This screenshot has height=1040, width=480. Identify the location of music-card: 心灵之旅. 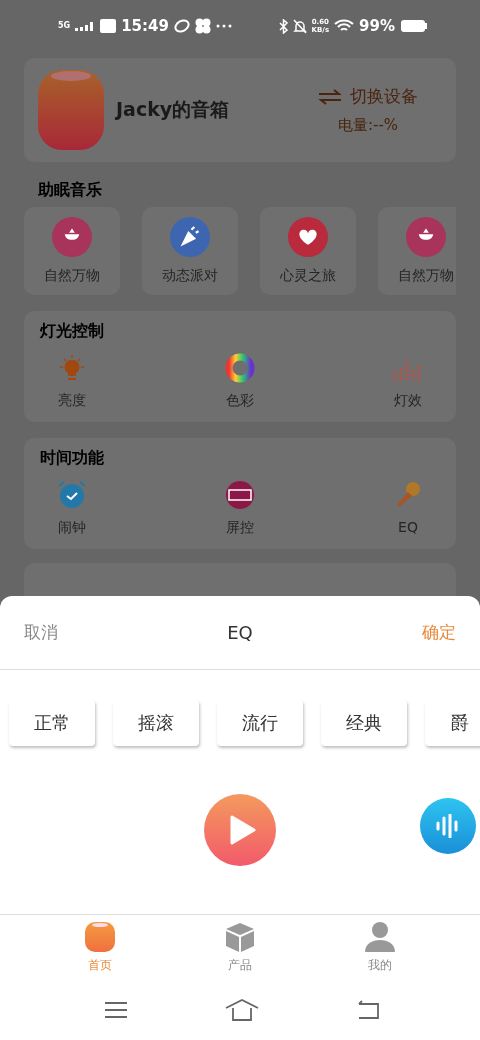
(308, 251).